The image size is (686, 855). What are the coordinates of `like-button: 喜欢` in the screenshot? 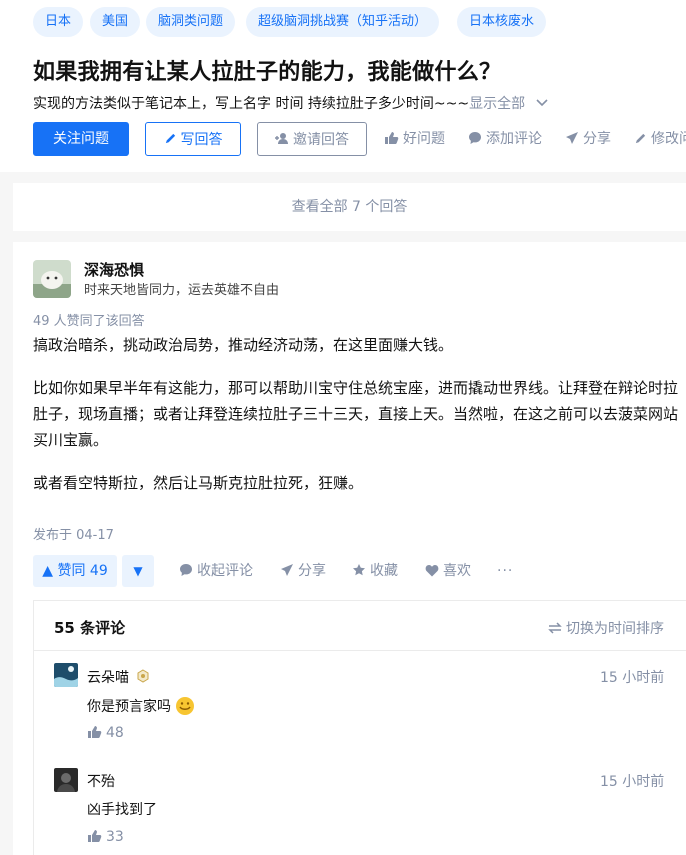 It's located at (448, 571).